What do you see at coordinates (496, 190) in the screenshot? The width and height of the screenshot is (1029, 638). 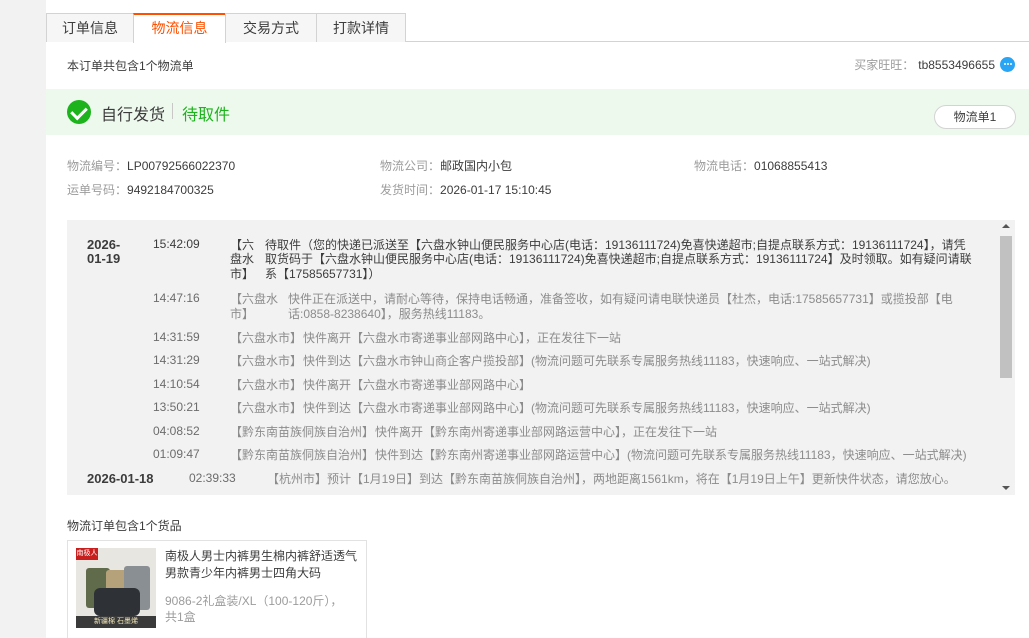 I see `ship-time-value: 2026-01-17 15:10:45` at bounding box center [496, 190].